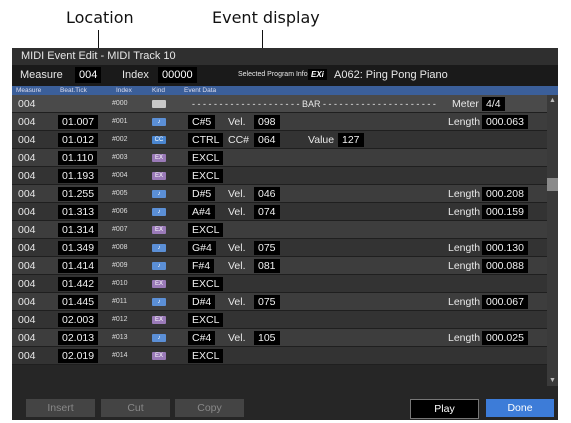 Image resolution: width=571 pixels, height=423 pixels. What do you see at coordinates (201, 212) in the screenshot?
I see `event-type-field: A#4` at bounding box center [201, 212].